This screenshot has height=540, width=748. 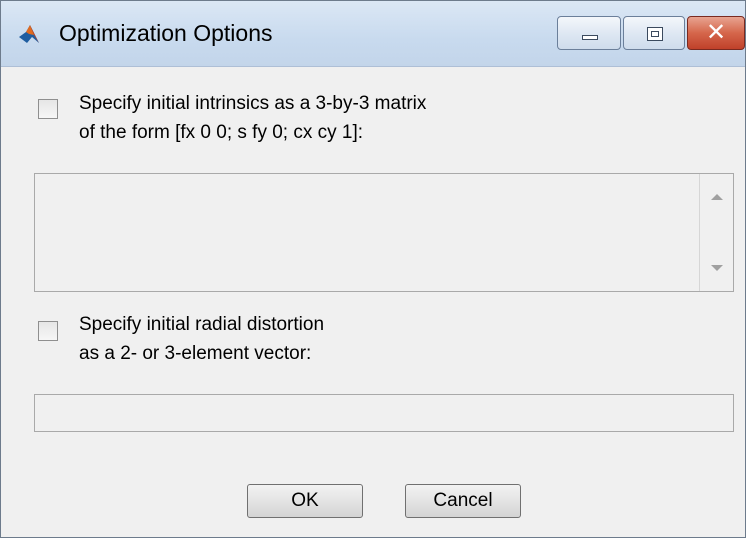 What do you see at coordinates (48, 331) in the screenshot?
I see `radial-distortion-checkbox` at bounding box center [48, 331].